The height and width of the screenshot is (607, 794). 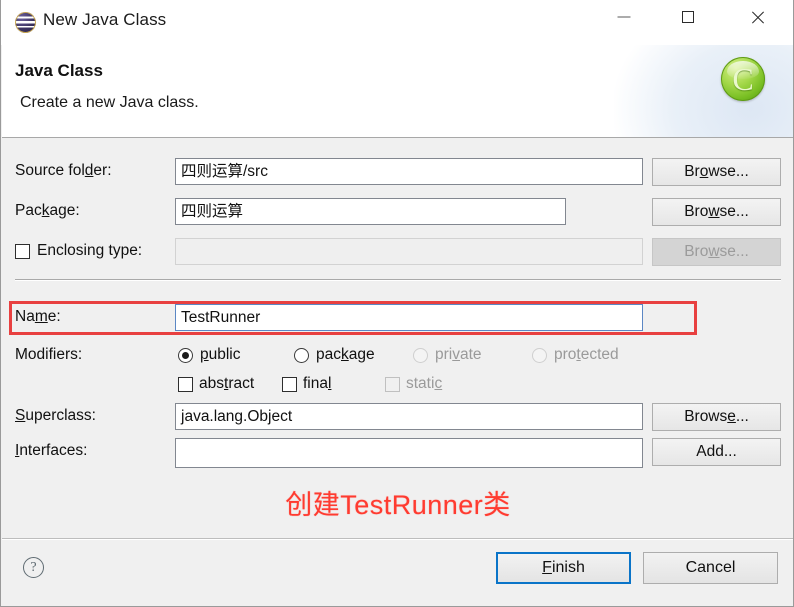 What do you see at coordinates (563, 568) in the screenshot?
I see `finish-button: Finish` at bounding box center [563, 568].